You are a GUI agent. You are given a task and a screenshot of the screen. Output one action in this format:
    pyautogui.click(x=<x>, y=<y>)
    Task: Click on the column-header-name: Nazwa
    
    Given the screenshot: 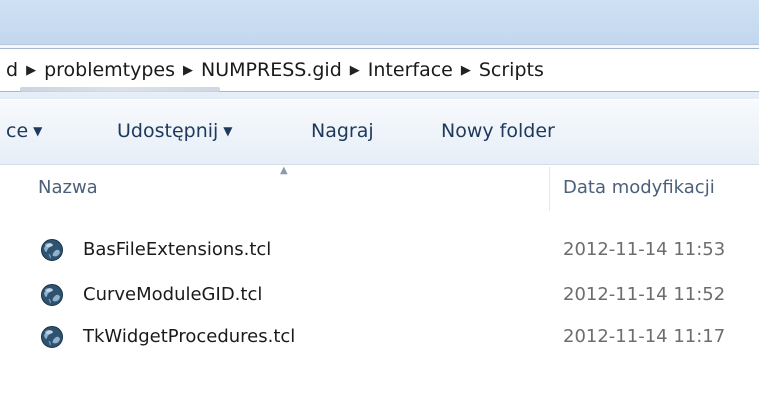 What is the action you would take?
    pyautogui.click(x=68, y=187)
    